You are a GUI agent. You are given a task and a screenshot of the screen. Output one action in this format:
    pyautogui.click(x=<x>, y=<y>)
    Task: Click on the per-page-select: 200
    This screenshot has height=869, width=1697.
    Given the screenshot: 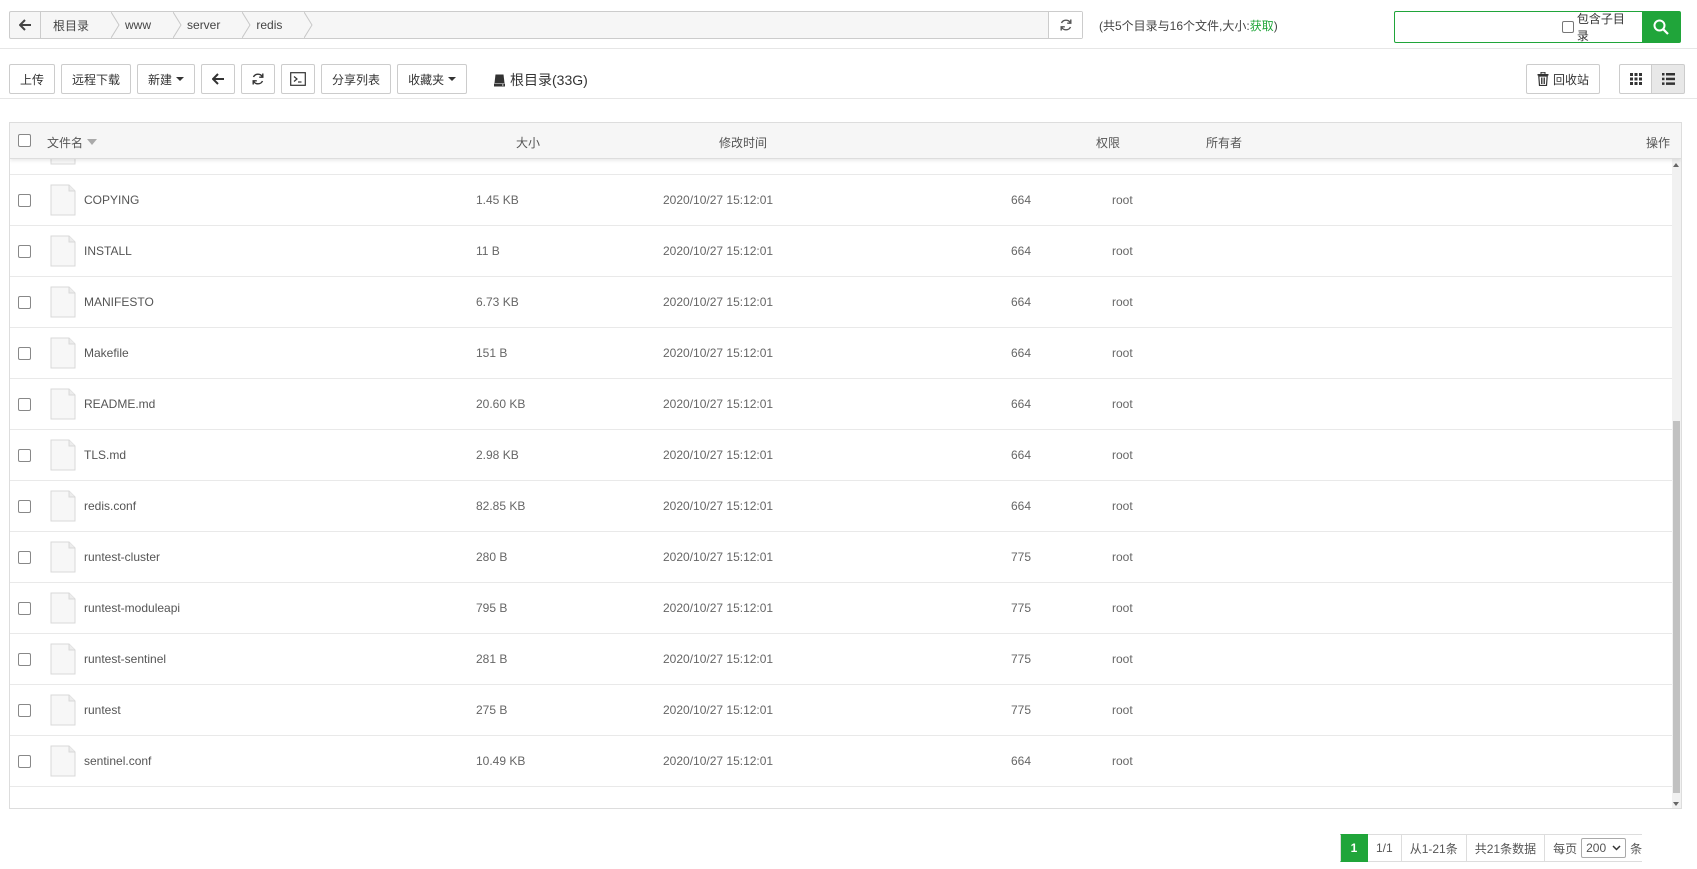 What is the action you would take?
    pyautogui.click(x=1604, y=848)
    